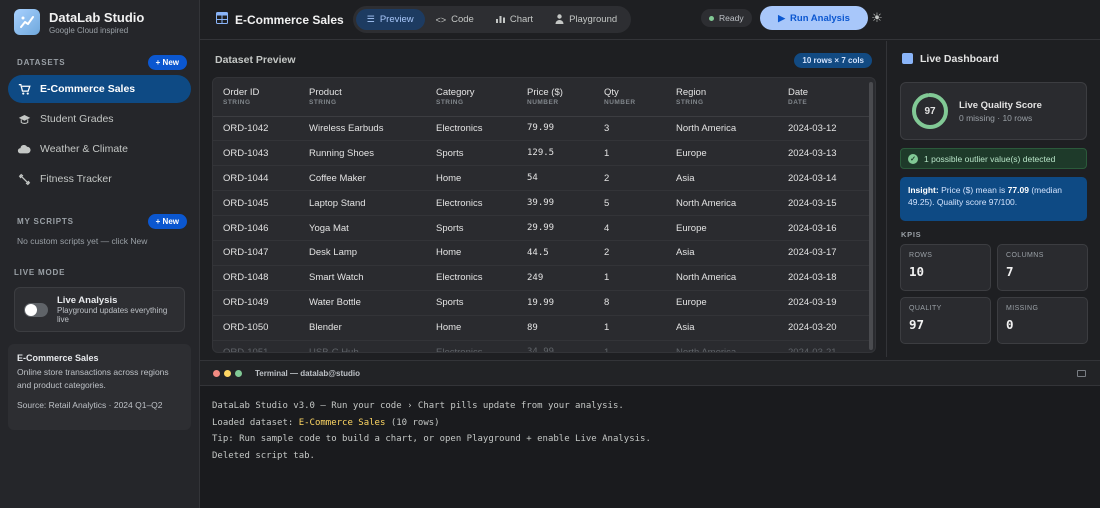 This screenshot has height=508, width=1100. I want to click on table-row: ORD-1050 Blender Home 89 1 Asia 2024-03-20, so click(541, 328).